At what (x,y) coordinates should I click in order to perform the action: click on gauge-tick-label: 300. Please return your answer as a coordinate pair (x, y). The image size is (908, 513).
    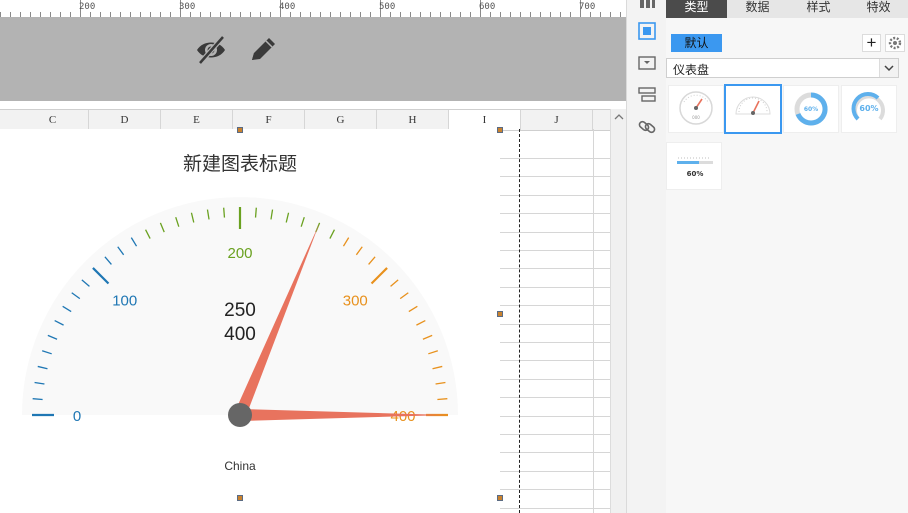
    Looking at the image, I should click on (355, 301).